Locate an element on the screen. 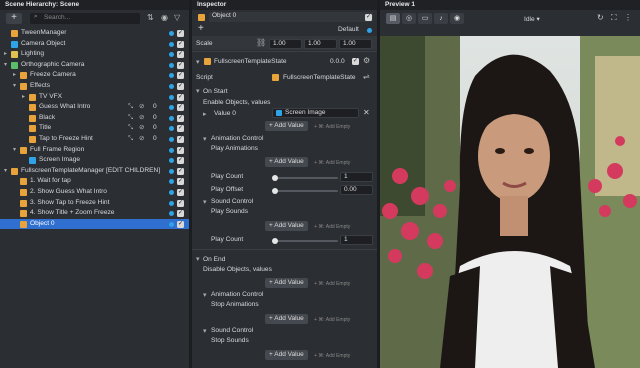 The height and width of the screenshot is (368, 640). add-empty-hint-6: + ⌘: Add Empty is located at coordinates (332, 356).